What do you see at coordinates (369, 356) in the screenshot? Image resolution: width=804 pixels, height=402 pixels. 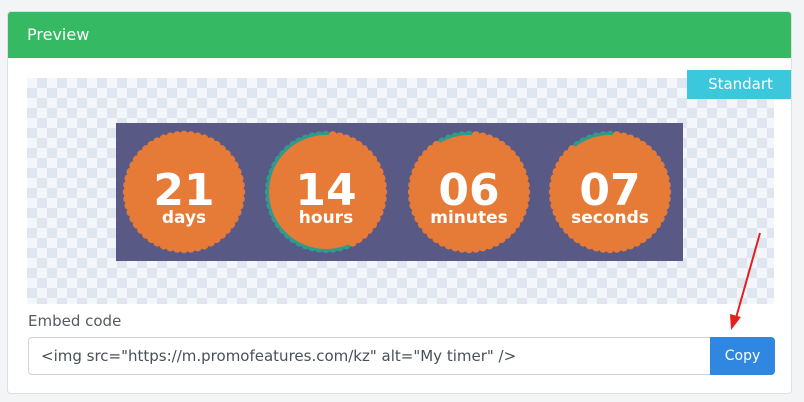 I see `embed-code-input` at bounding box center [369, 356].